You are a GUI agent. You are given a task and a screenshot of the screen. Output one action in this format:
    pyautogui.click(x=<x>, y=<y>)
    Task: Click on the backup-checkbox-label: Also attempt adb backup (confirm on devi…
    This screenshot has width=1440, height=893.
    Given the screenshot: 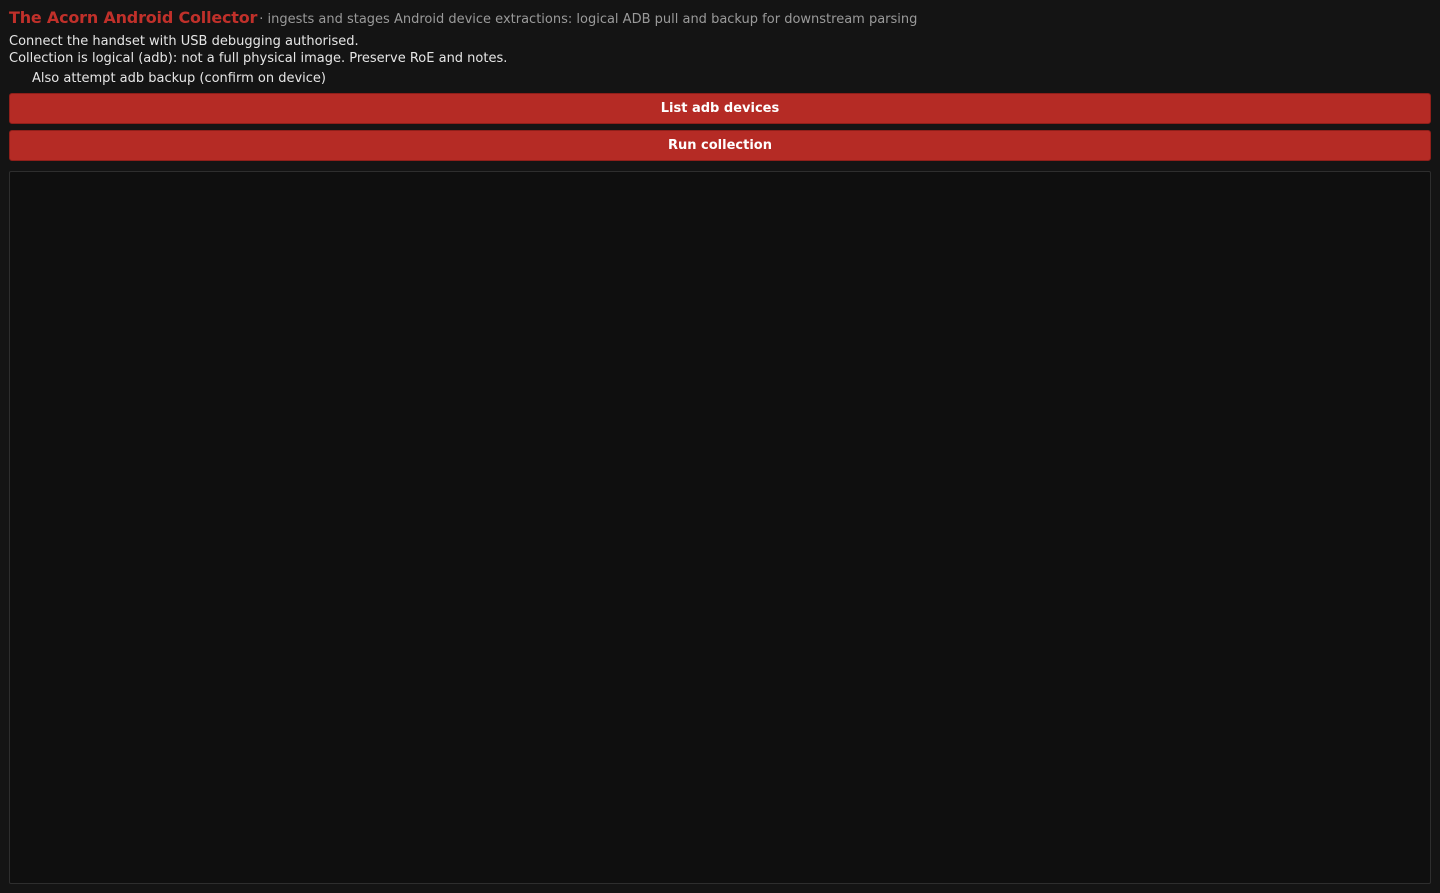 What is the action you would take?
    pyautogui.click(x=179, y=78)
    